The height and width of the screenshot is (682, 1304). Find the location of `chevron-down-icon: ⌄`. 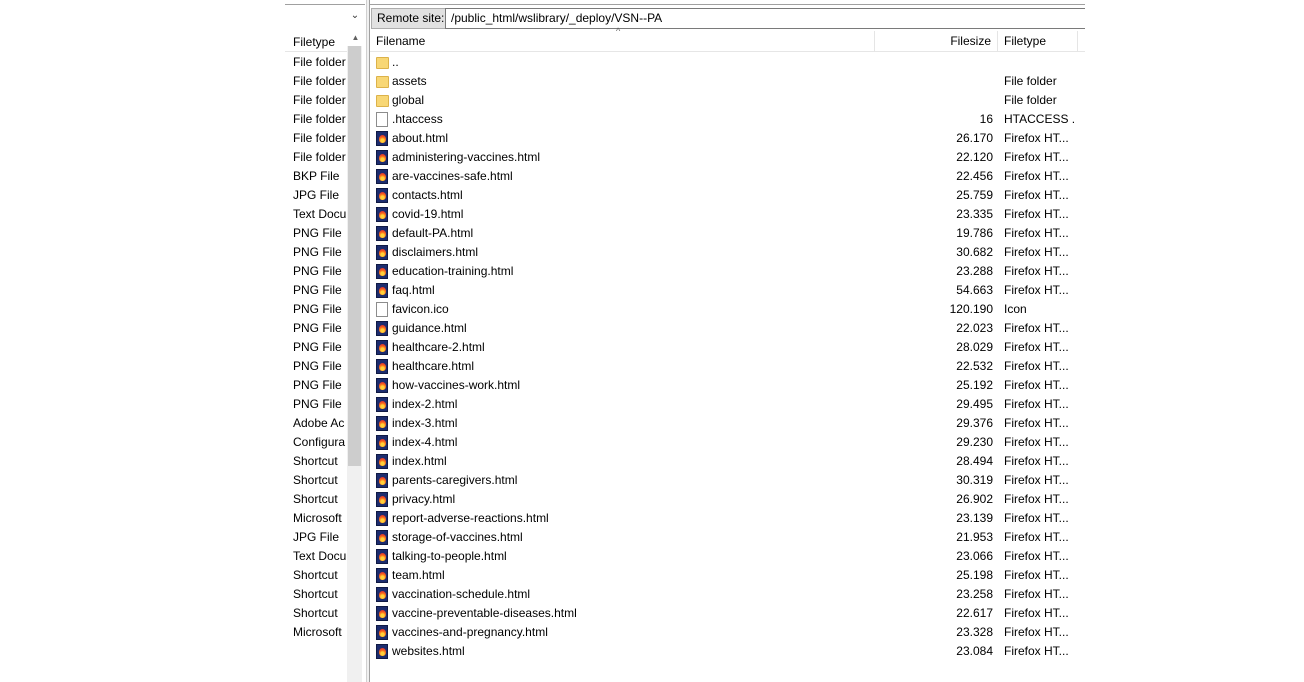

chevron-down-icon: ⌄ is located at coordinates (355, 16).